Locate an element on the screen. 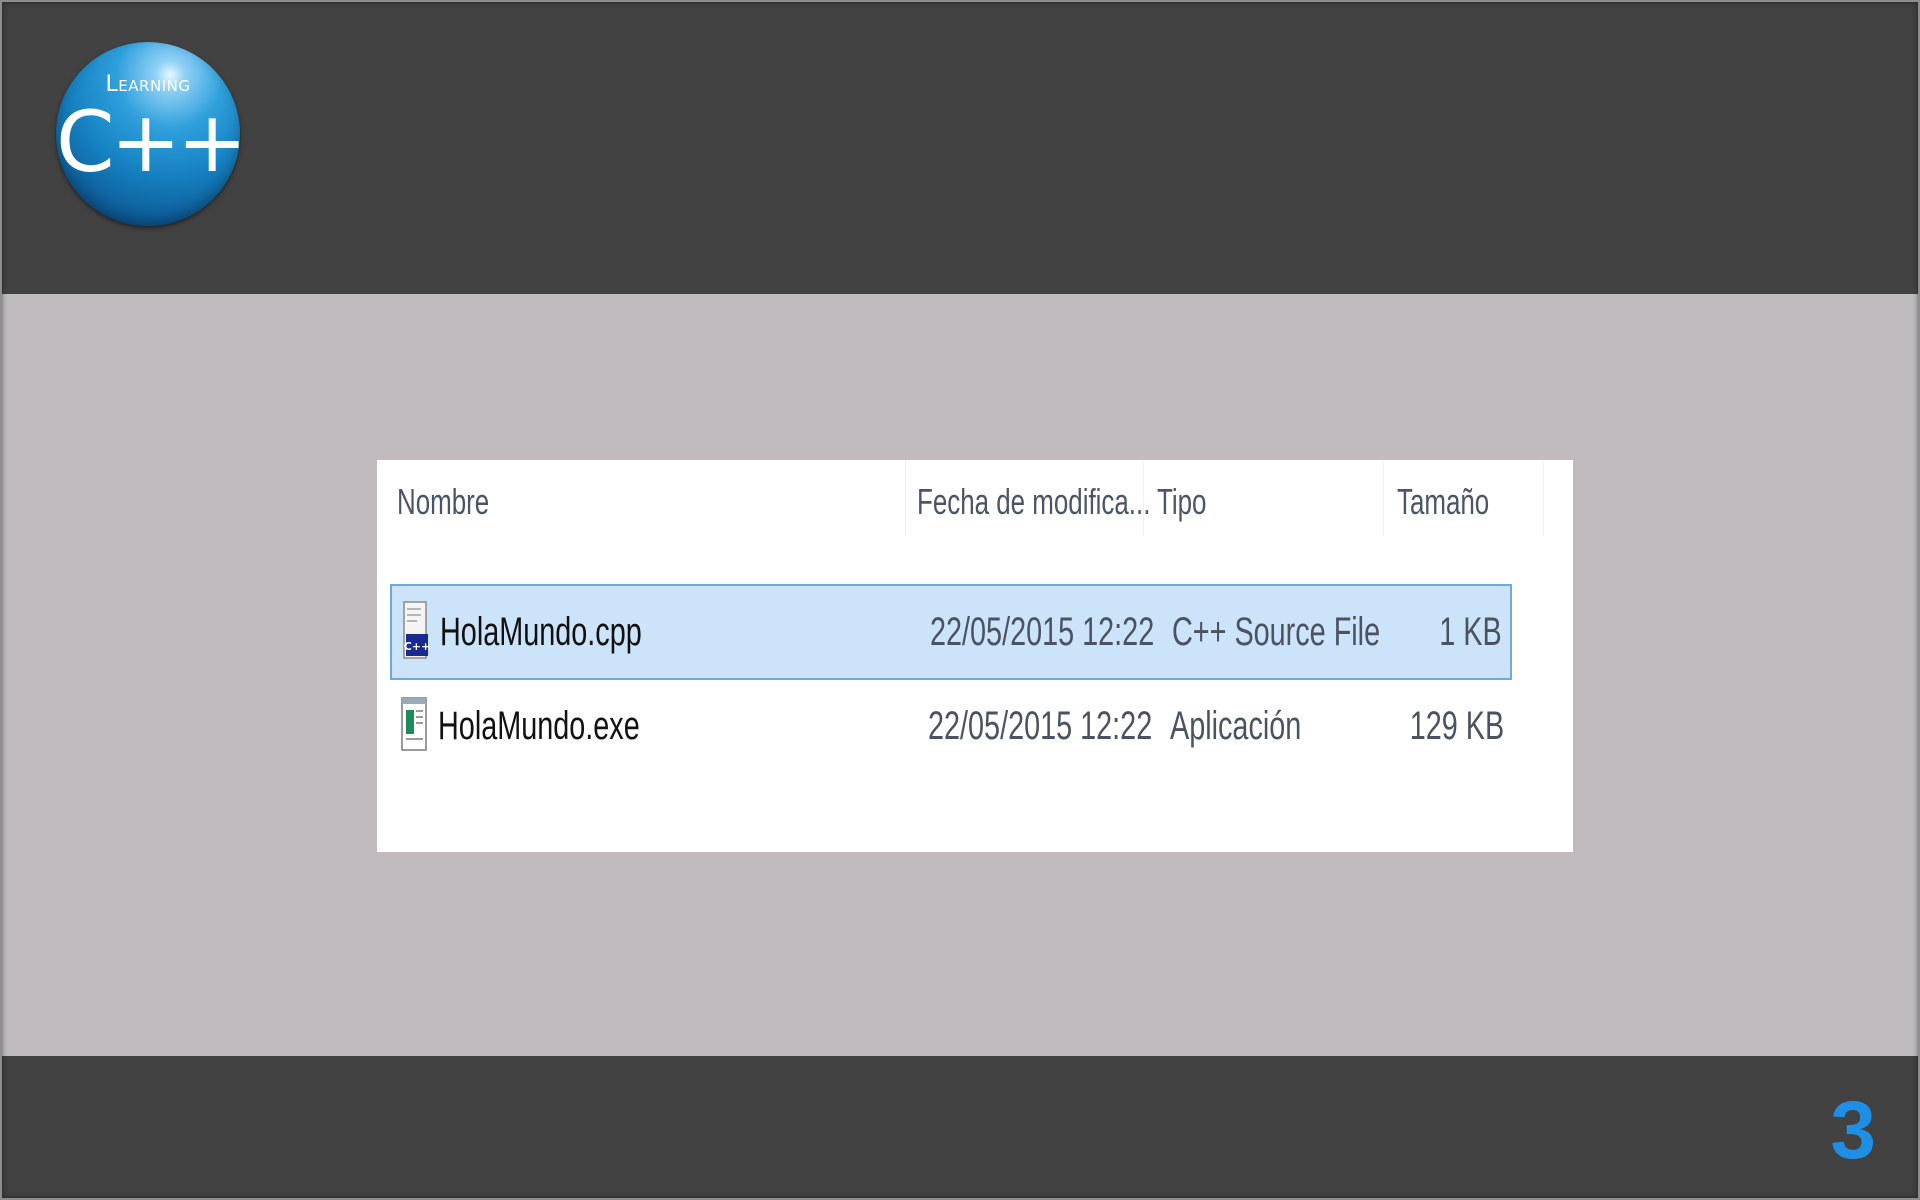 The height and width of the screenshot is (1200, 1920). file-type: C++ Source File is located at coordinates (1276, 632).